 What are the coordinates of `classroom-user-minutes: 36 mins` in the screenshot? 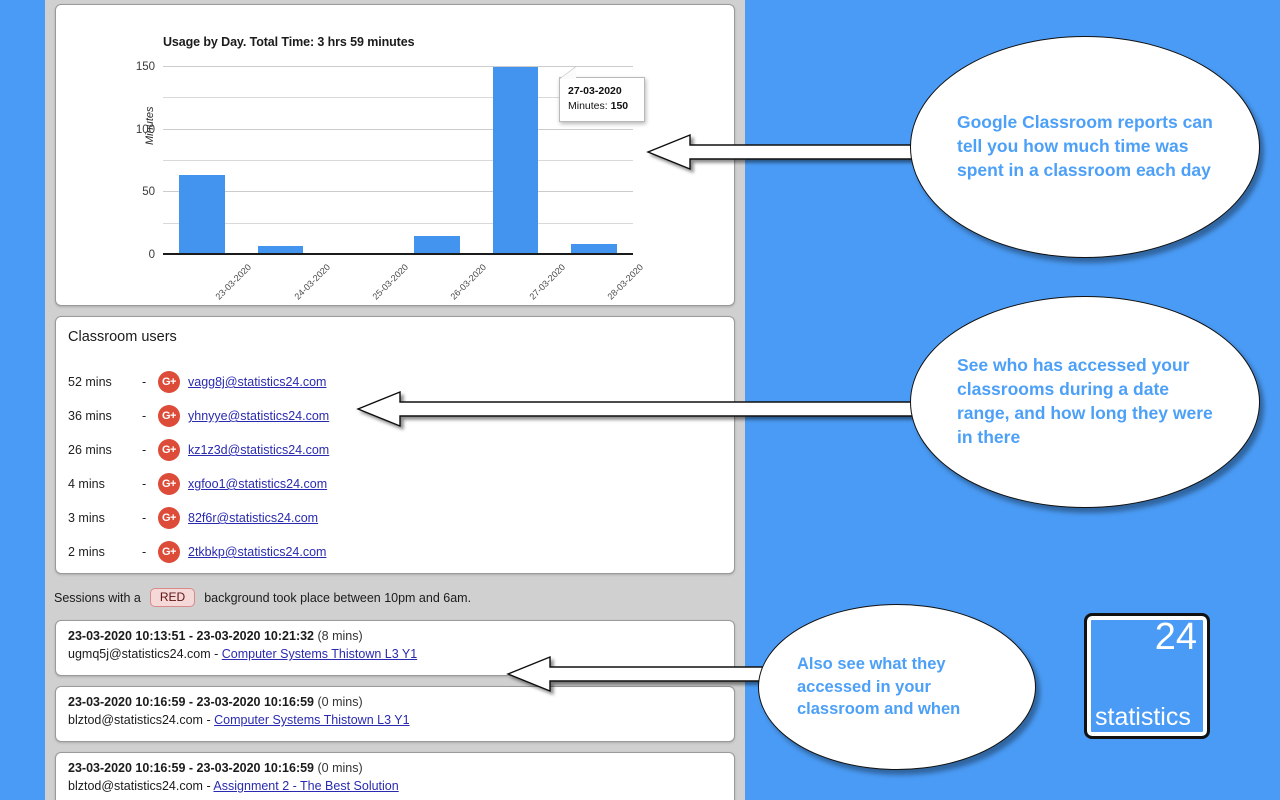 It's located at (90, 416).